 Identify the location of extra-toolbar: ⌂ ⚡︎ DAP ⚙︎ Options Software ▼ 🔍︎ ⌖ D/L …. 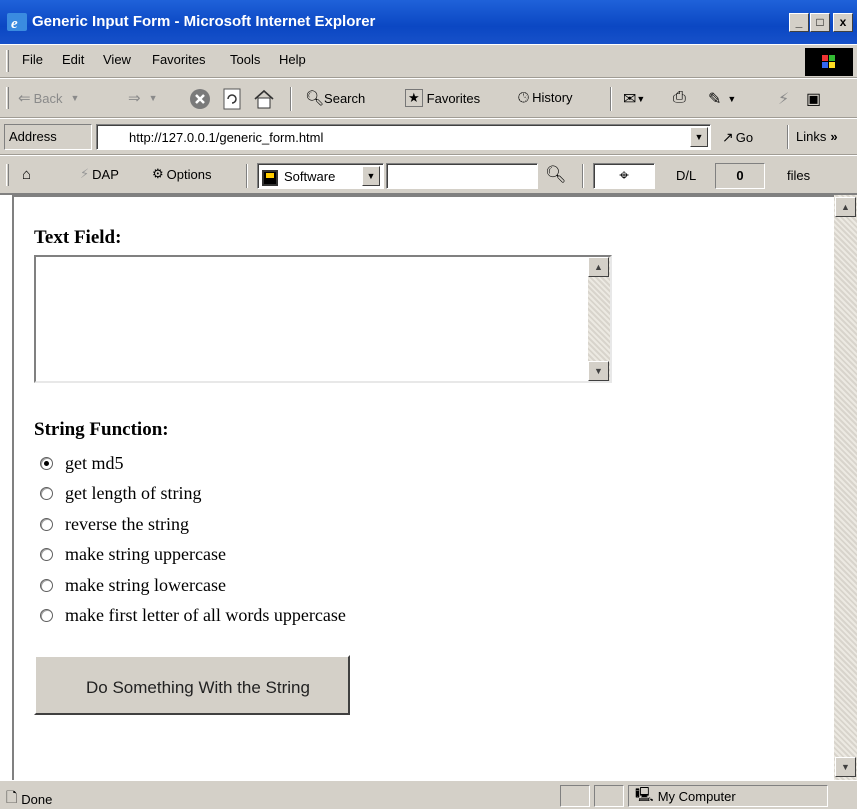
(428, 175).